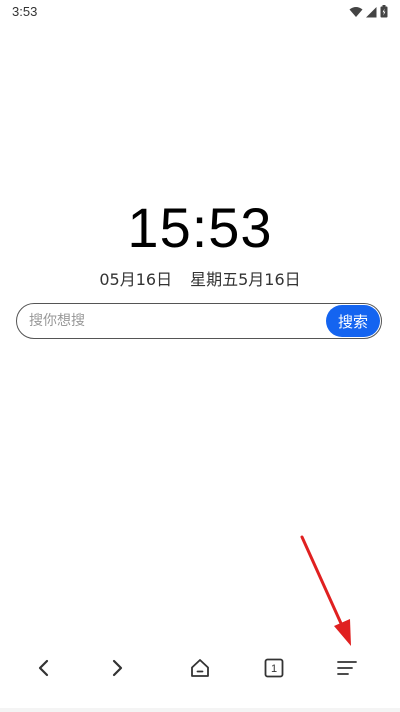 The image size is (400, 712). I want to click on search-input, so click(174, 321).